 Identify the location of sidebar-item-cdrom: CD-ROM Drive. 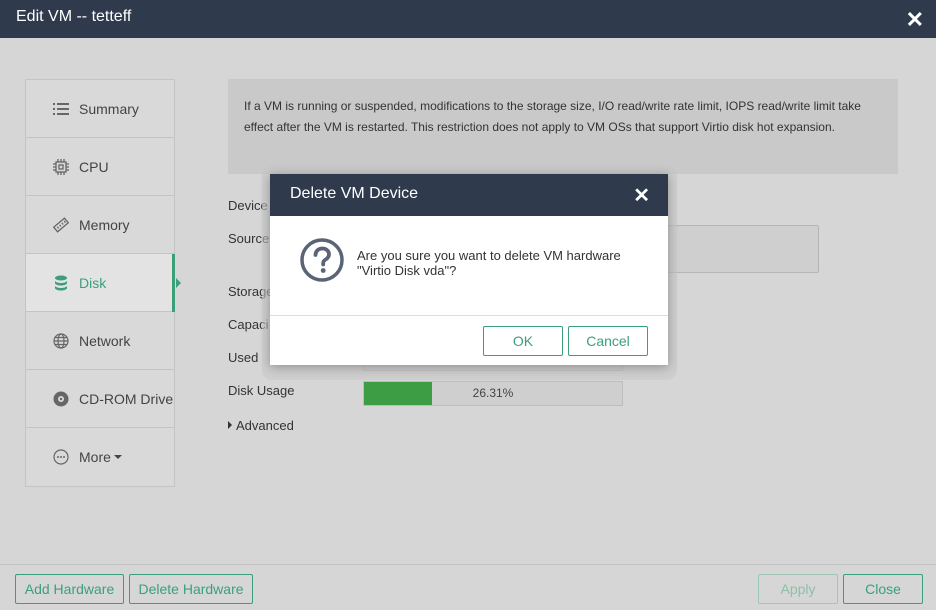
(100, 399).